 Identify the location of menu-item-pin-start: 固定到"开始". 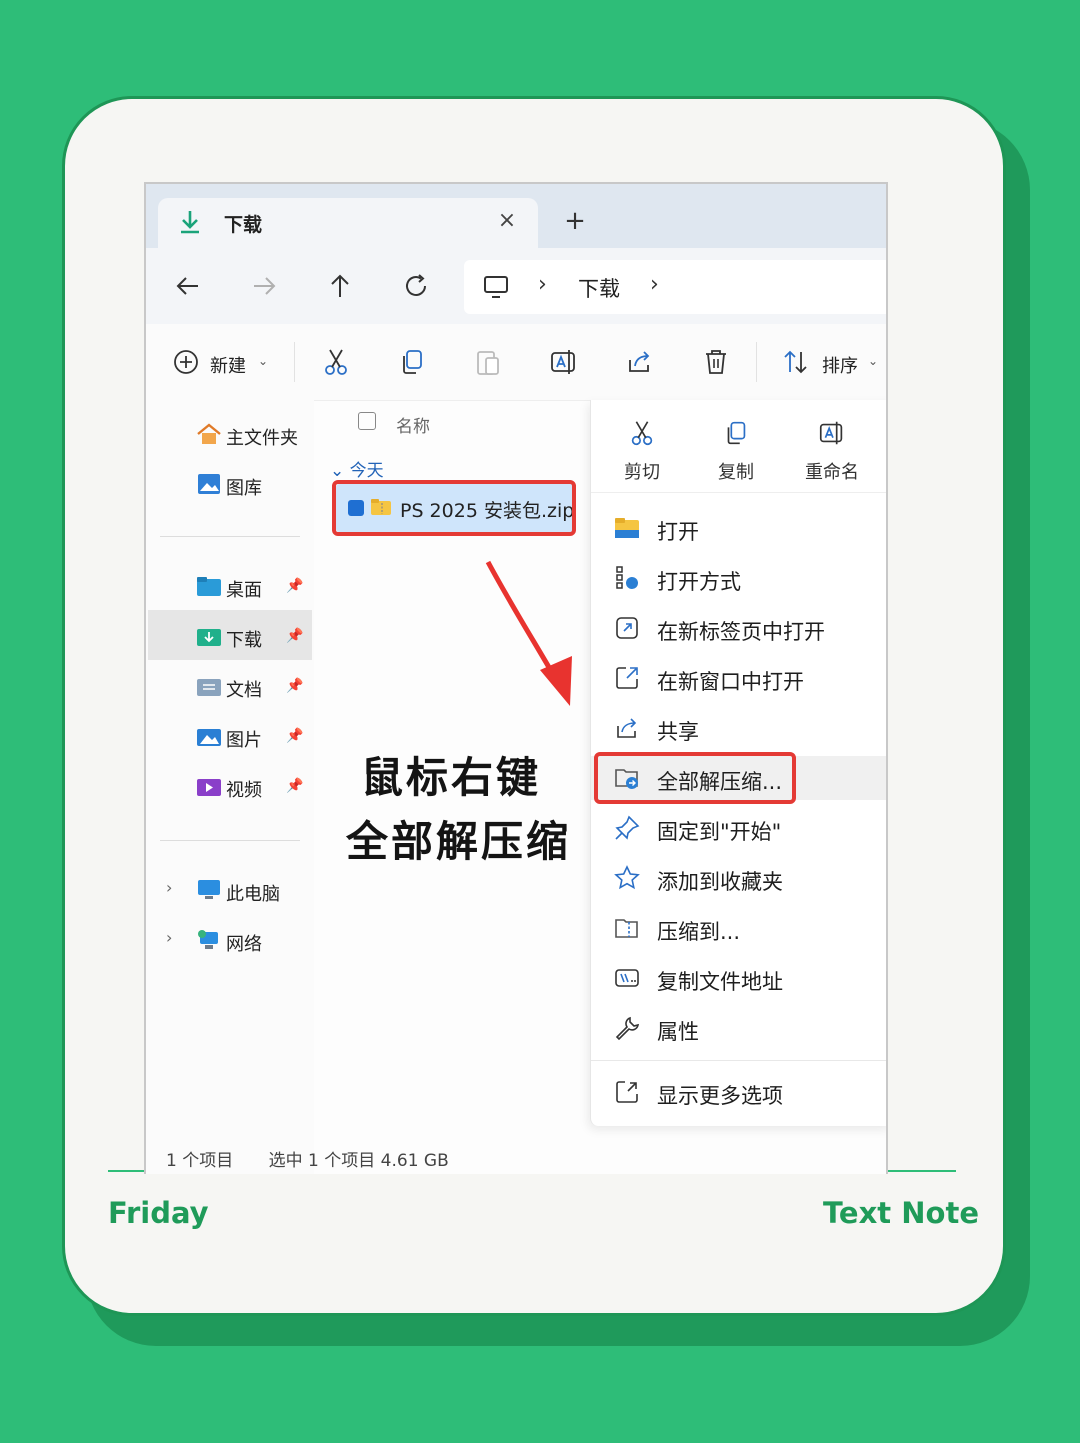
(738, 828).